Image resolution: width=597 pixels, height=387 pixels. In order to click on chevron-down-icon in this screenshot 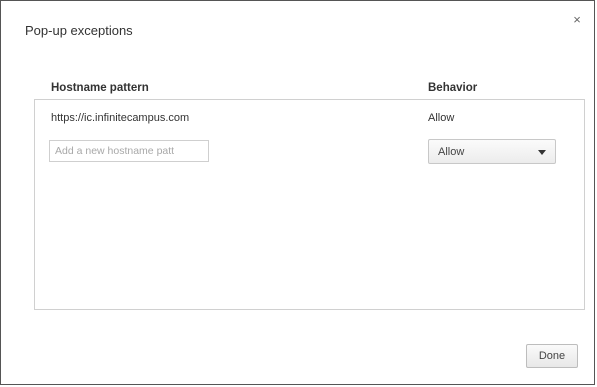, I will do `click(542, 152)`.